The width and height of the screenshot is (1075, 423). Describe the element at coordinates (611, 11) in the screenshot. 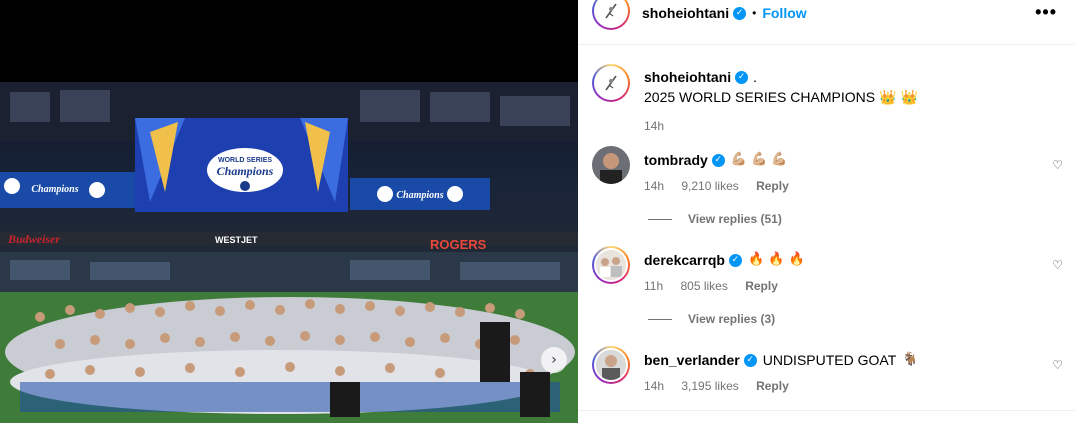

I see `author-avatar-icon` at that location.